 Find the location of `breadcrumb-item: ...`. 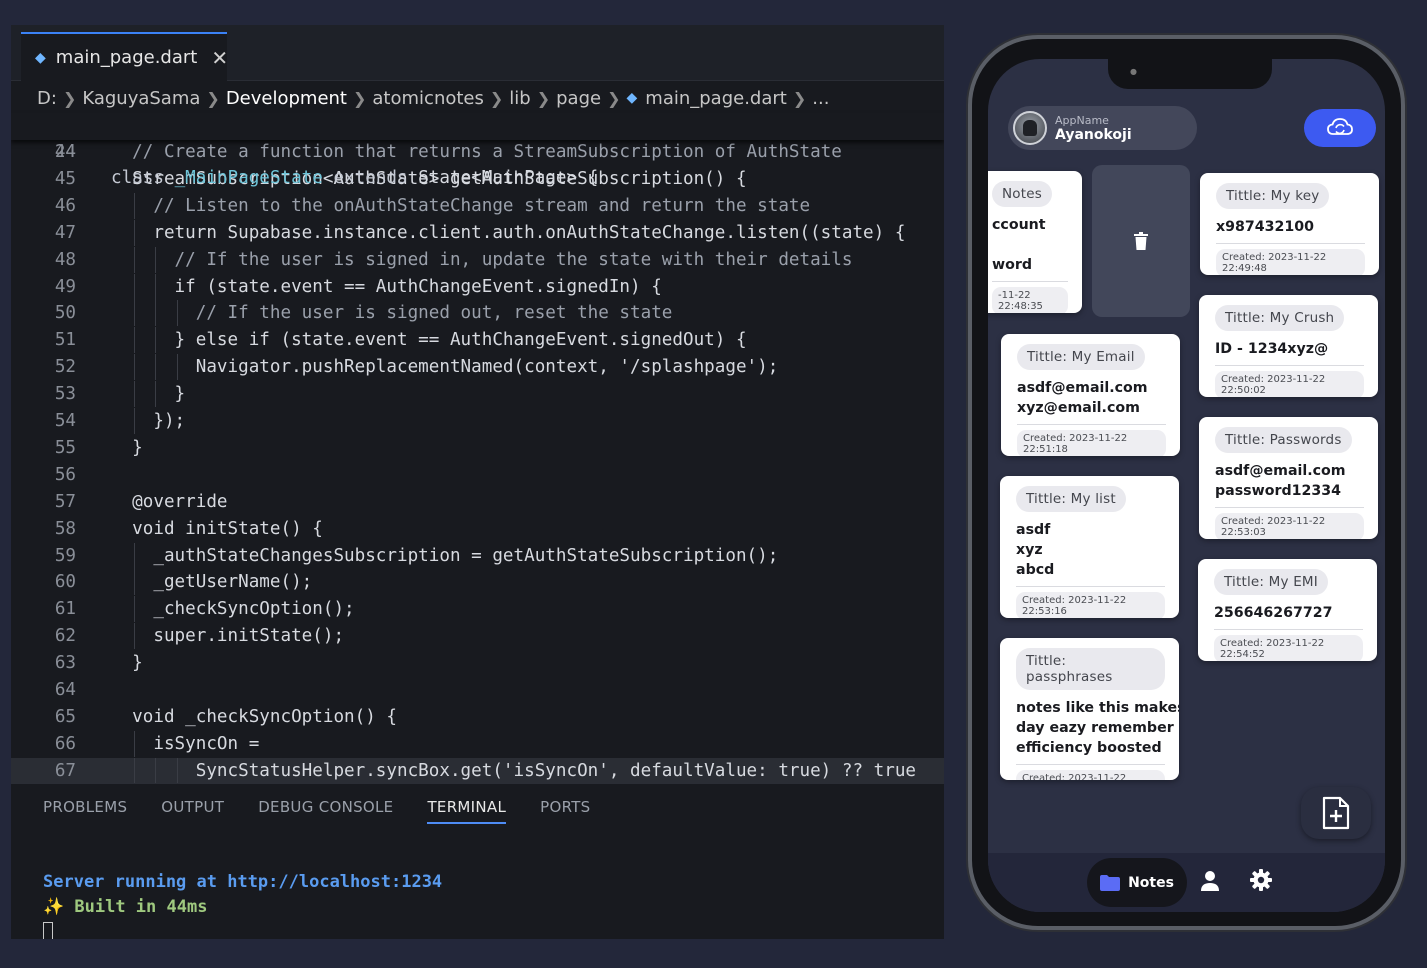

breadcrumb-item: ... is located at coordinates (820, 98).